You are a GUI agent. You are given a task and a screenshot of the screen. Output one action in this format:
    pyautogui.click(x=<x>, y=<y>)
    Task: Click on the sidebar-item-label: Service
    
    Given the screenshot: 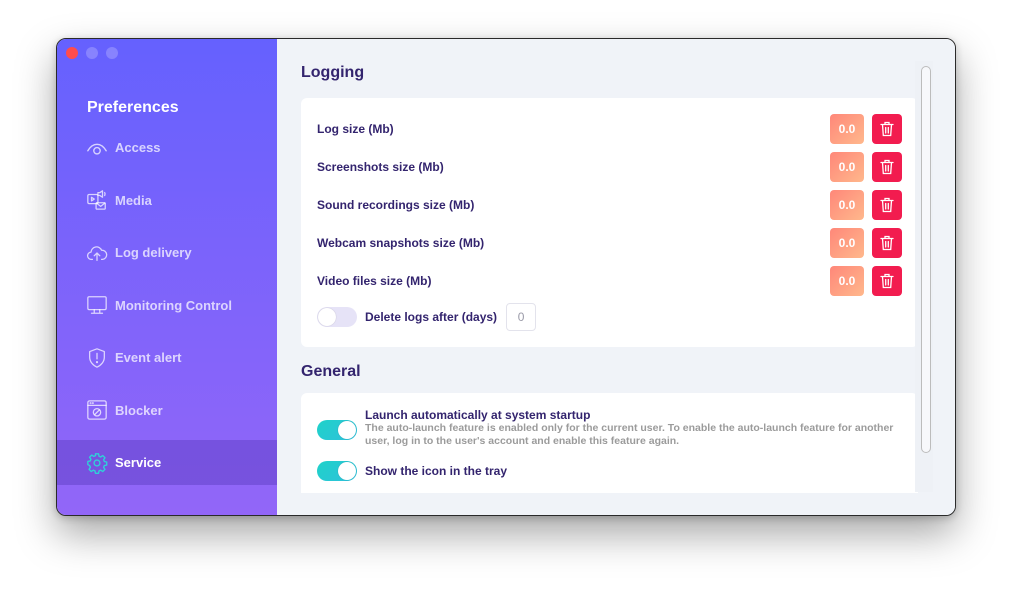 What is the action you would take?
    pyautogui.click(x=138, y=462)
    